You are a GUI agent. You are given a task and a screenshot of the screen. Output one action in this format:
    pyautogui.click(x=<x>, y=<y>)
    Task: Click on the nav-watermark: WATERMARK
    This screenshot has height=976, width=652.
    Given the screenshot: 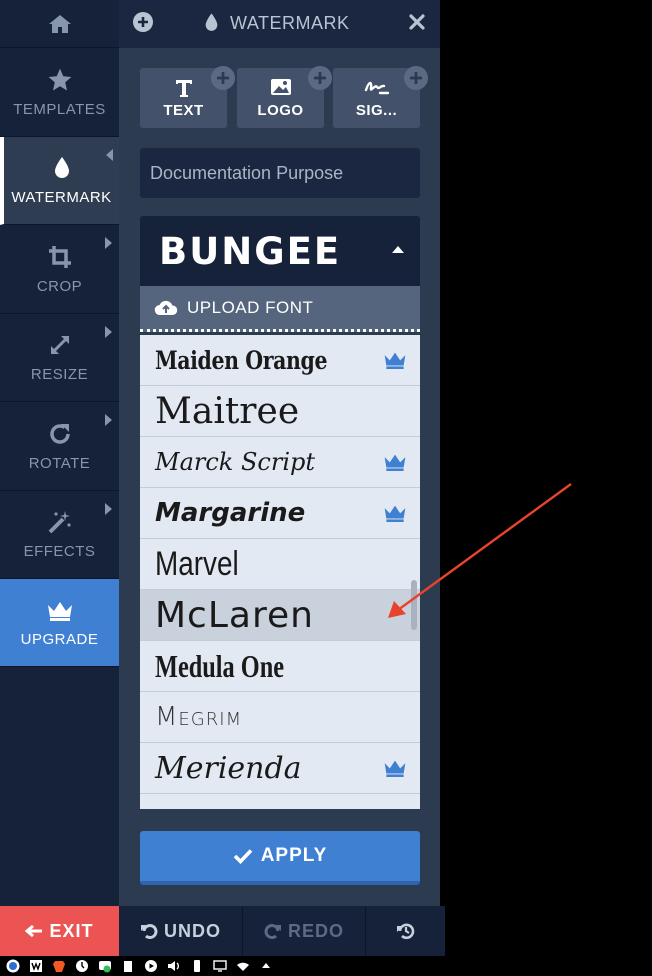 What is the action you would take?
    pyautogui.click(x=59, y=181)
    